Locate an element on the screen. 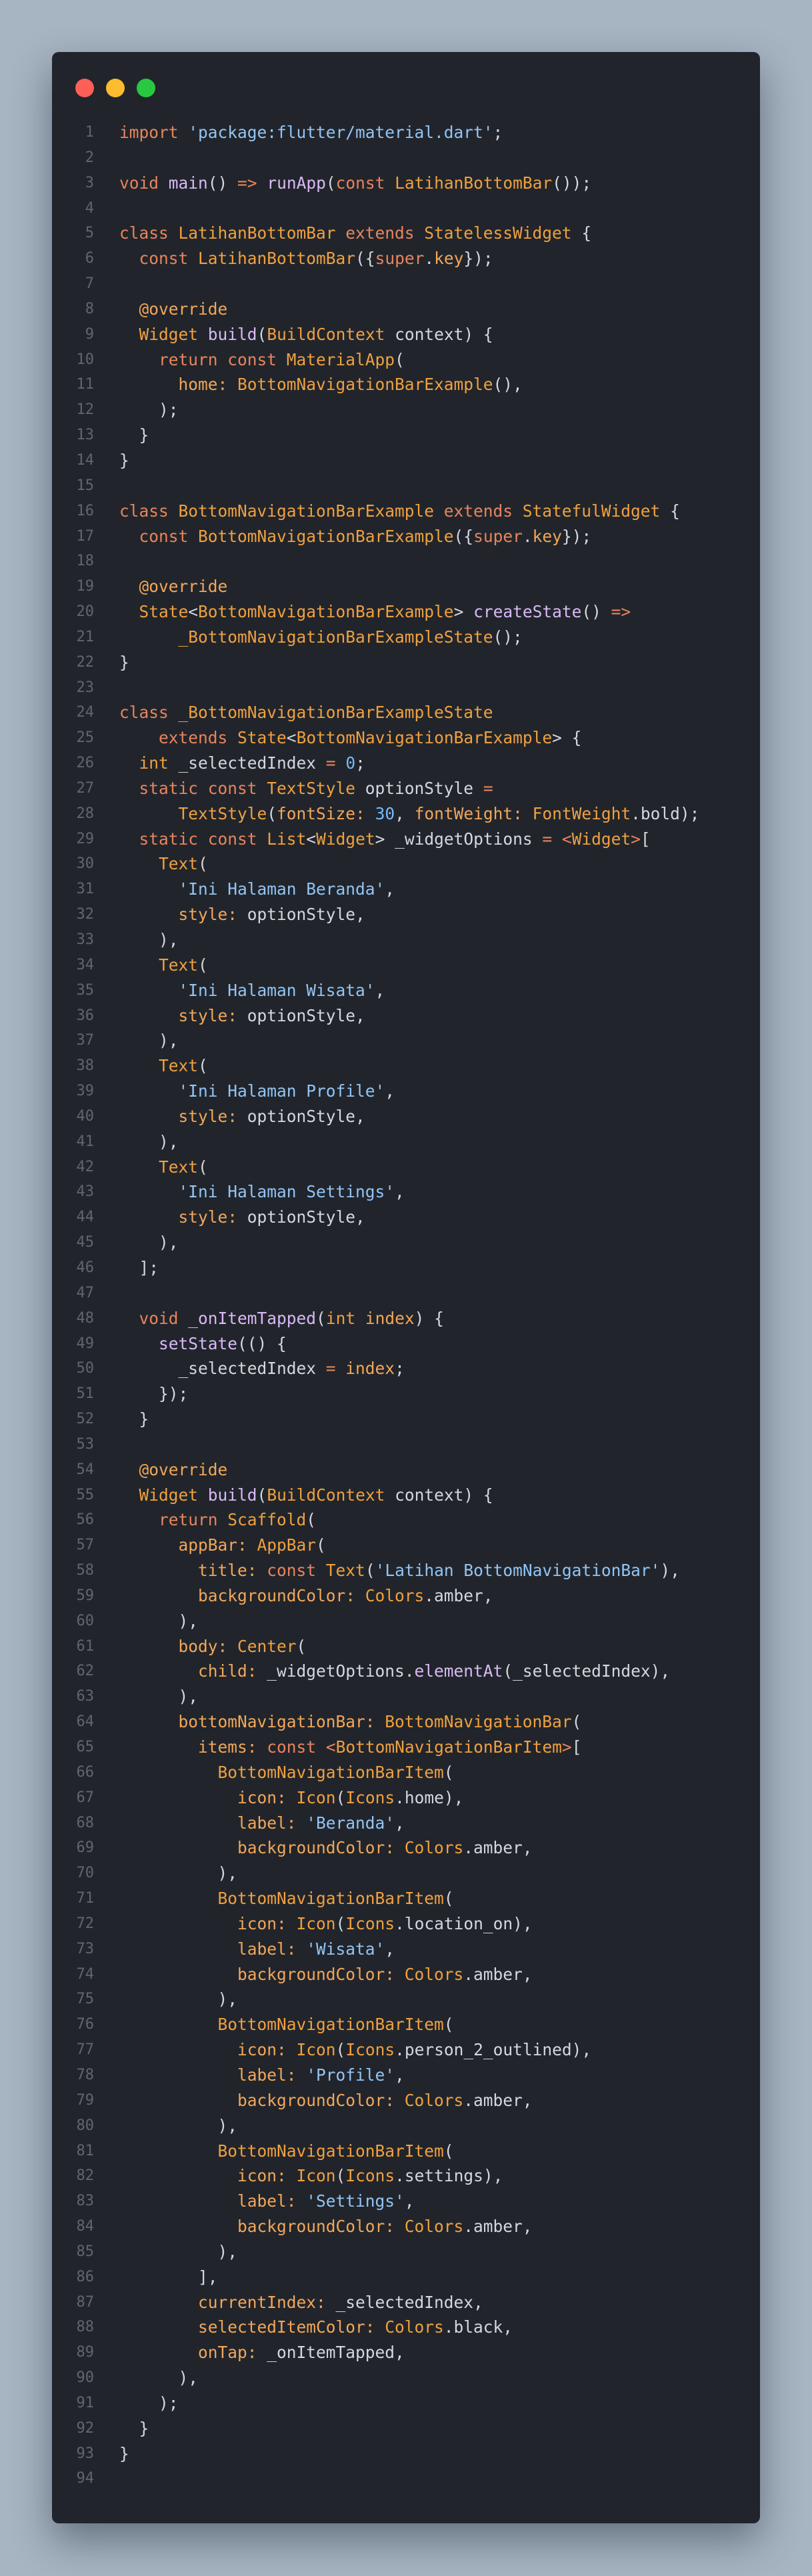 The height and width of the screenshot is (2576, 812). code-line: 39 'Ini Halaman Profile', is located at coordinates (406, 1091).